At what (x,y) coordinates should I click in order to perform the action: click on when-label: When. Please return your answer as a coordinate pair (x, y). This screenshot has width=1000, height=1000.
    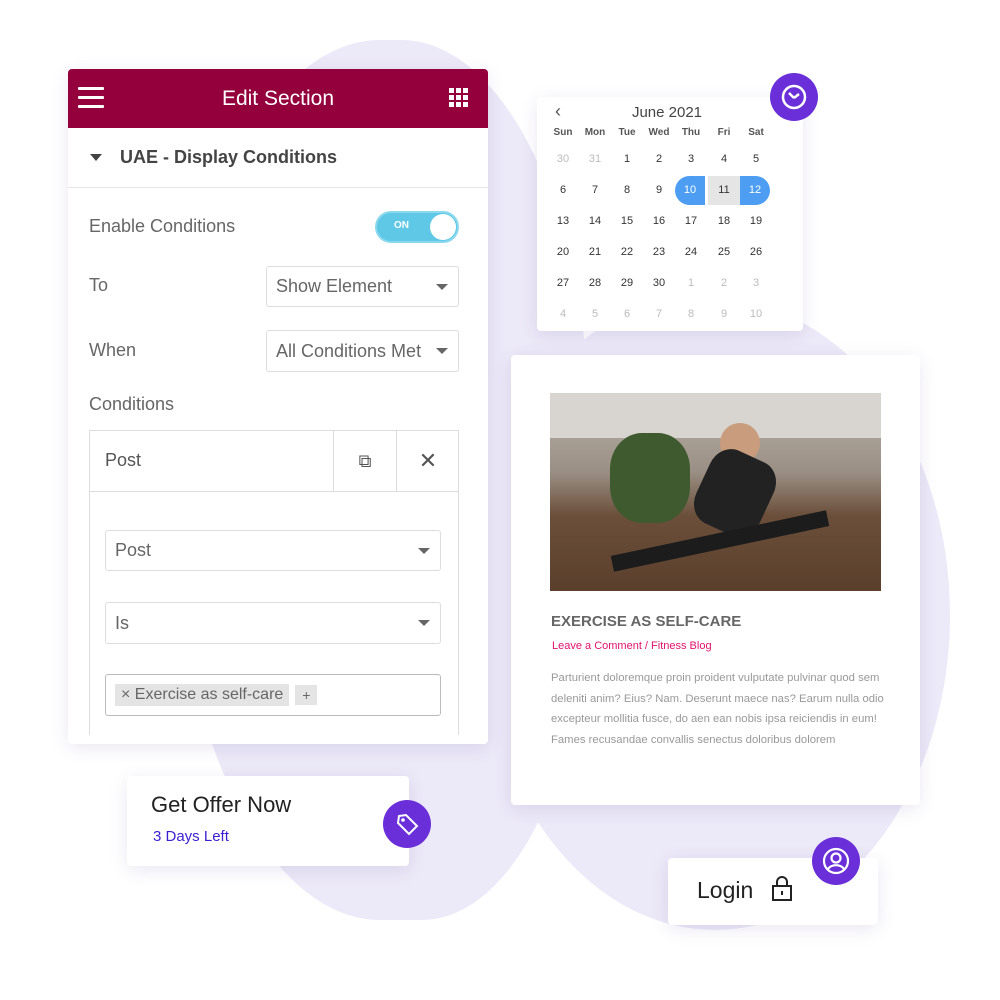
    Looking at the image, I should click on (113, 350).